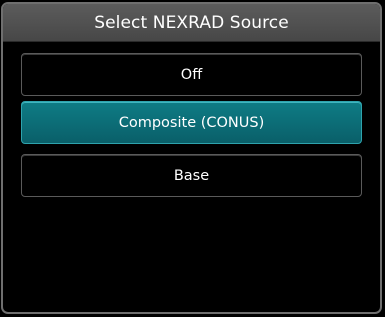  I want to click on option-label: Base, so click(191, 175).